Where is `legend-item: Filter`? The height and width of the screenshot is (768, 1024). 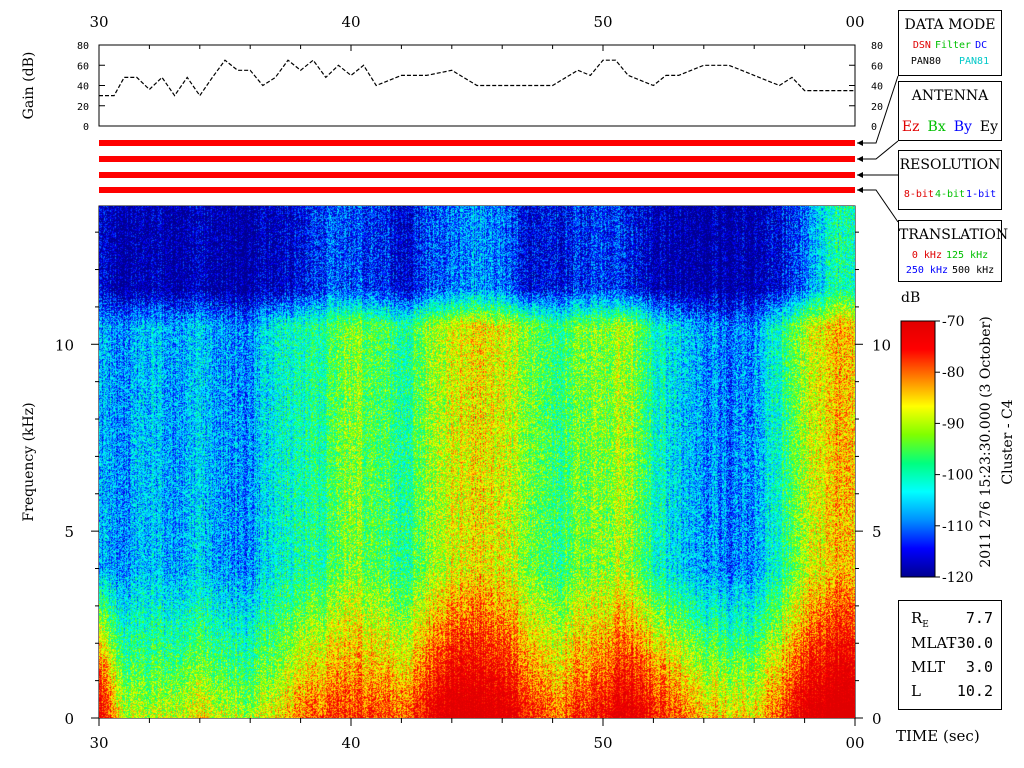
legend-item: Filter is located at coordinates (953, 45).